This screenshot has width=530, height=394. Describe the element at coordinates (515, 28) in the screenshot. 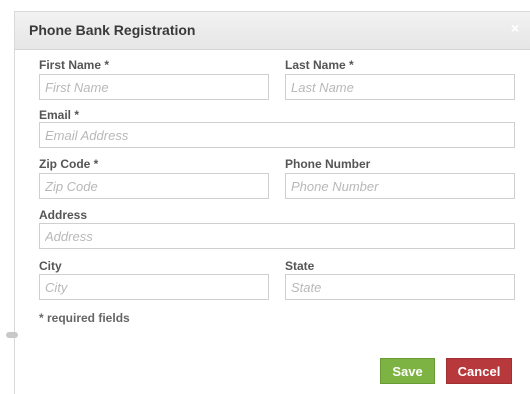

I see `close-icon: ×` at that location.